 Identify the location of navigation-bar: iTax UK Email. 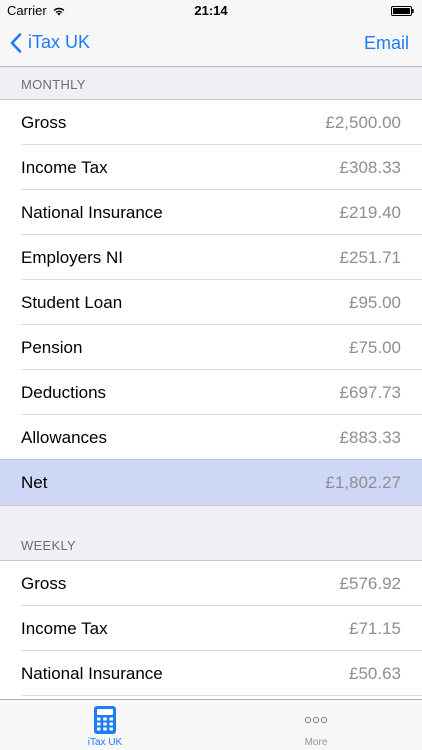
(211, 44).